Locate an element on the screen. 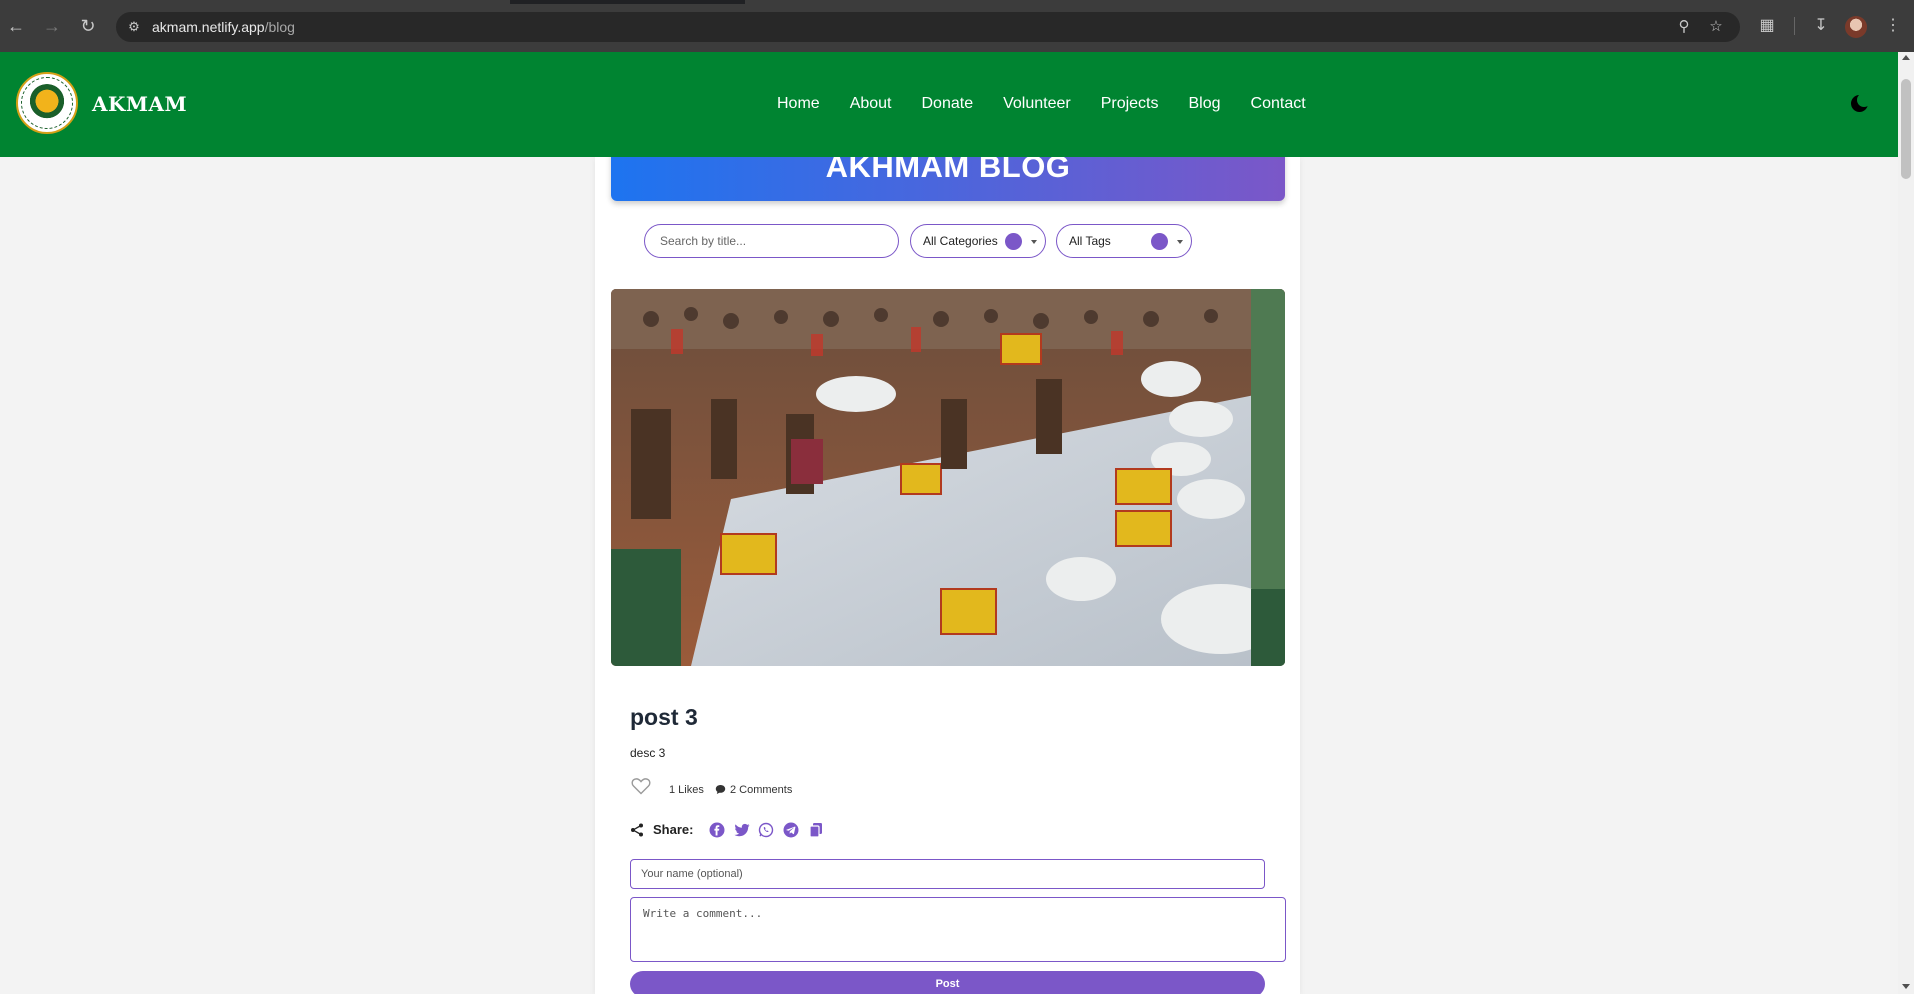 The width and height of the screenshot is (1914, 994). heart-icon is located at coordinates (641, 786).